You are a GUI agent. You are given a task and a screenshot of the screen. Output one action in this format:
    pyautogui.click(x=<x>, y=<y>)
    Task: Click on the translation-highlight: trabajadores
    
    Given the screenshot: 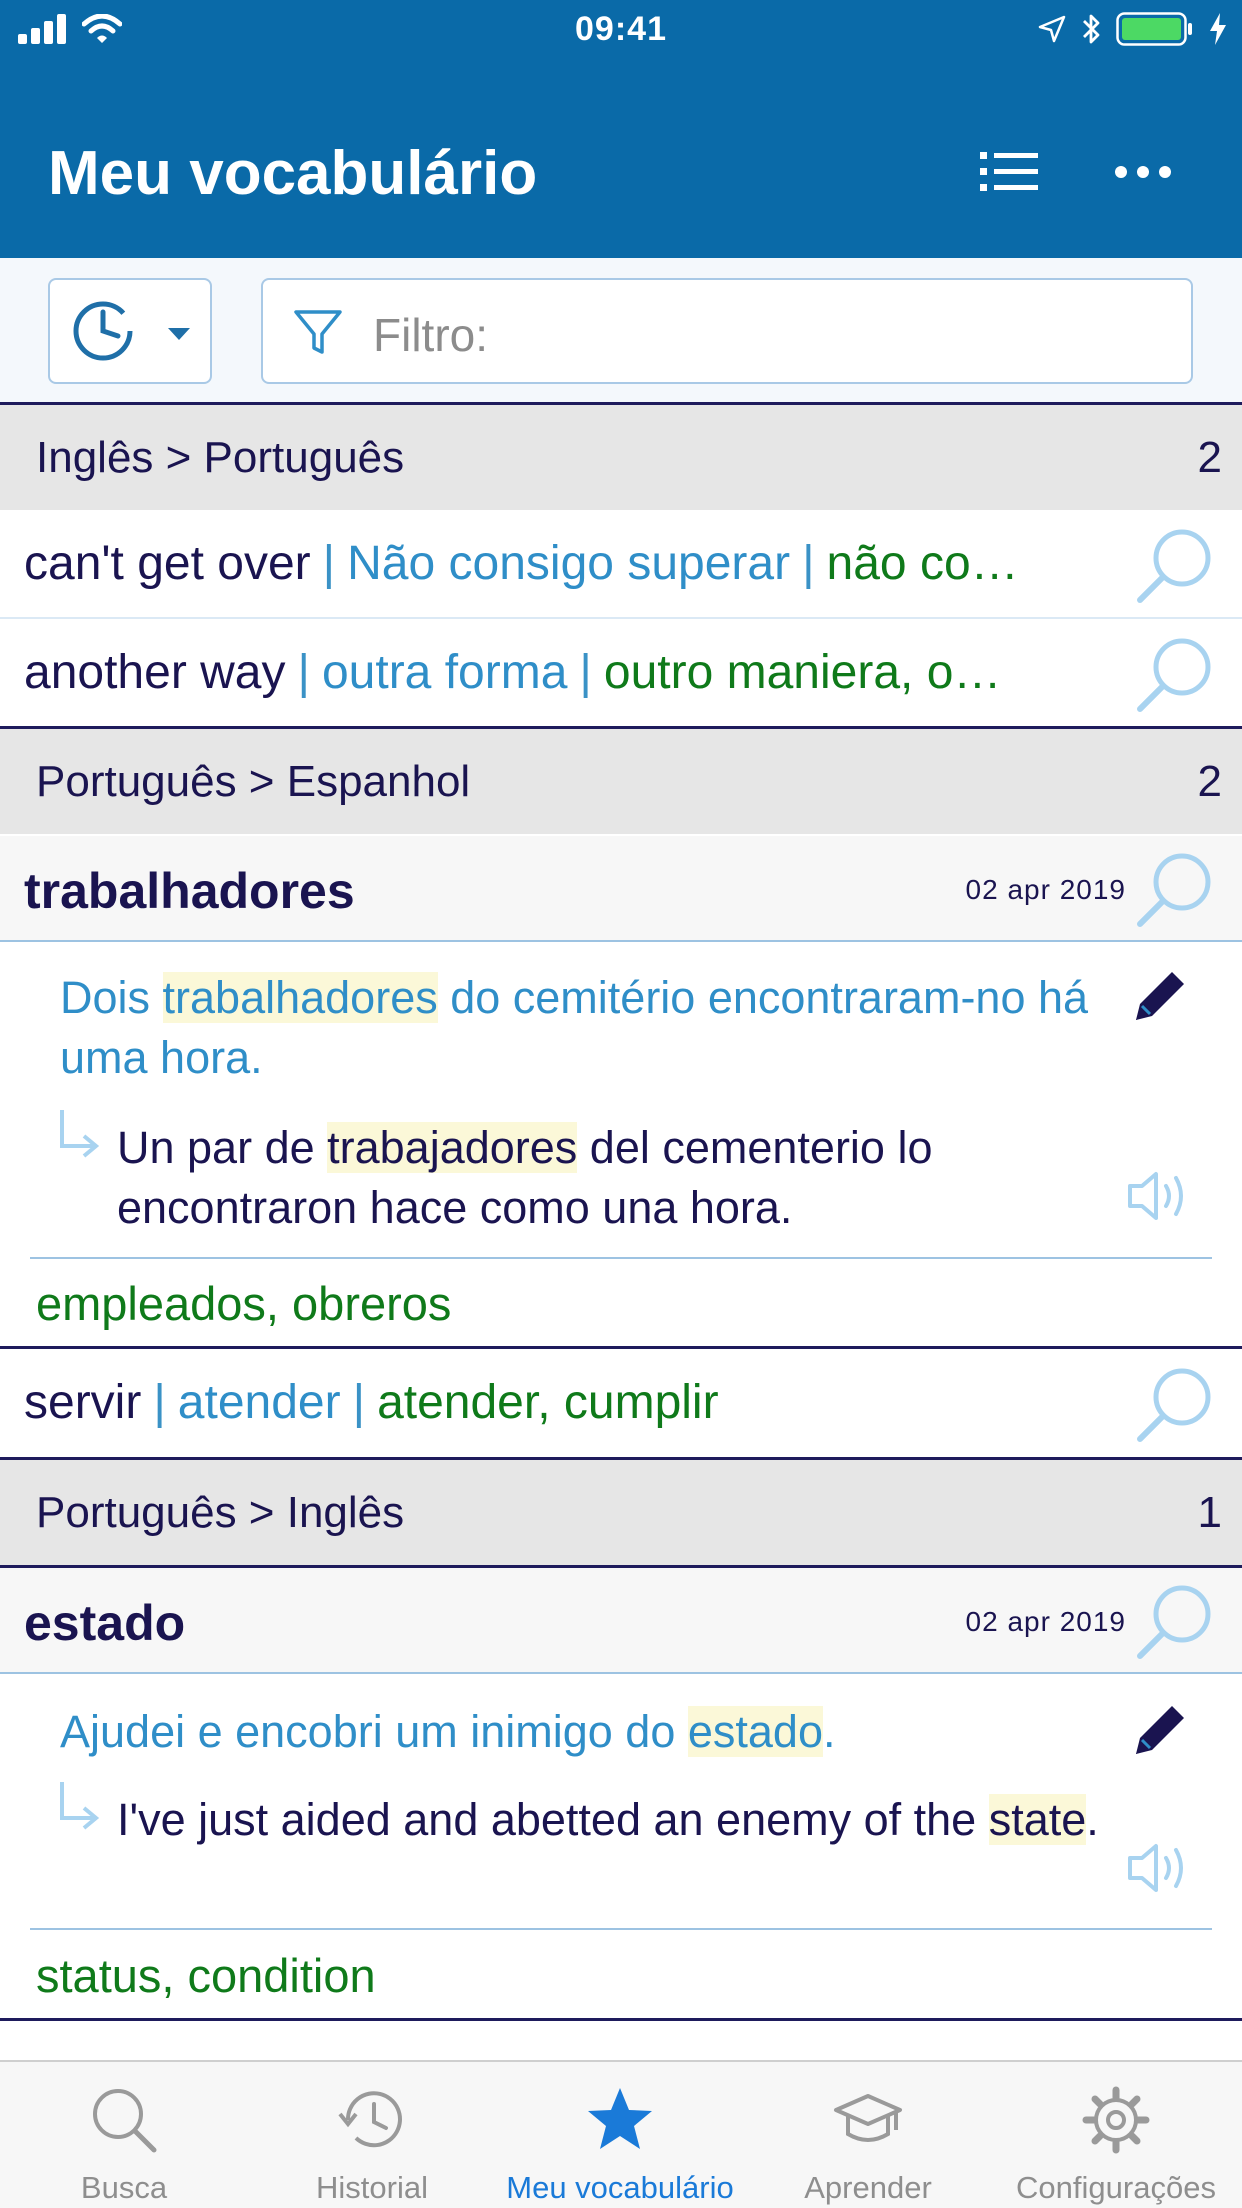 What is the action you would take?
    pyautogui.click(x=452, y=1147)
    